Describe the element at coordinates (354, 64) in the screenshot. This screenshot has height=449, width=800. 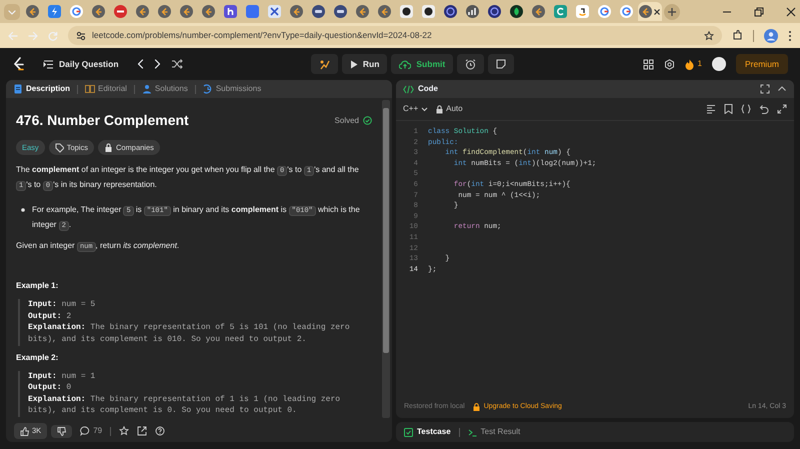
I see `play-icon` at that location.